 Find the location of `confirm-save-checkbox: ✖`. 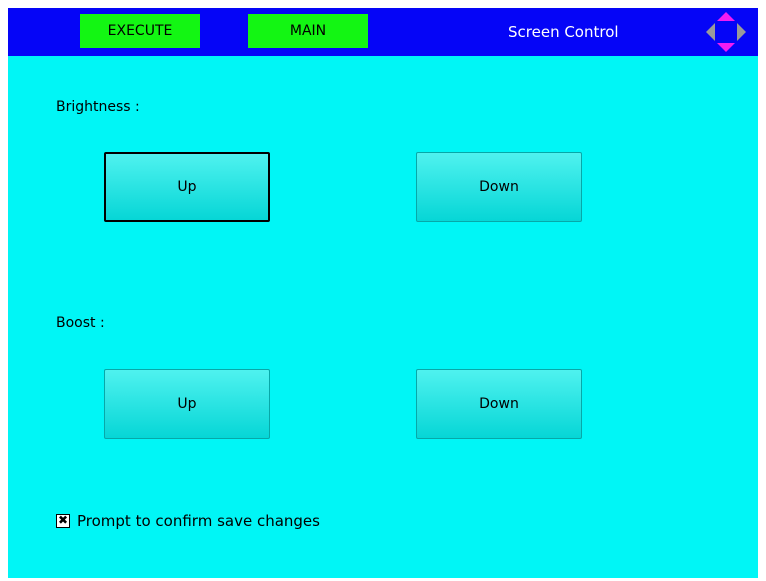

confirm-save-checkbox: ✖ is located at coordinates (63, 520).